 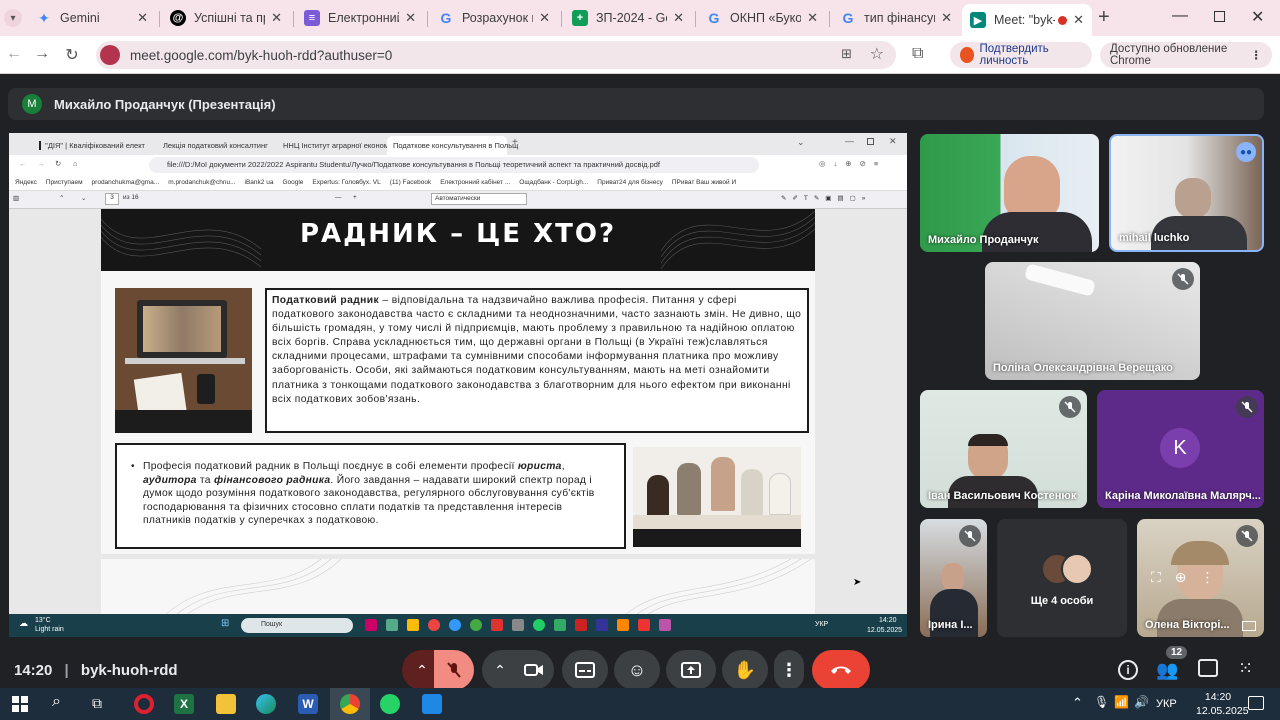 What do you see at coordinates (1003, 449) in the screenshot?
I see `video-tile-ivan: Іван Васильович Костенюк` at bounding box center [1003, 449].